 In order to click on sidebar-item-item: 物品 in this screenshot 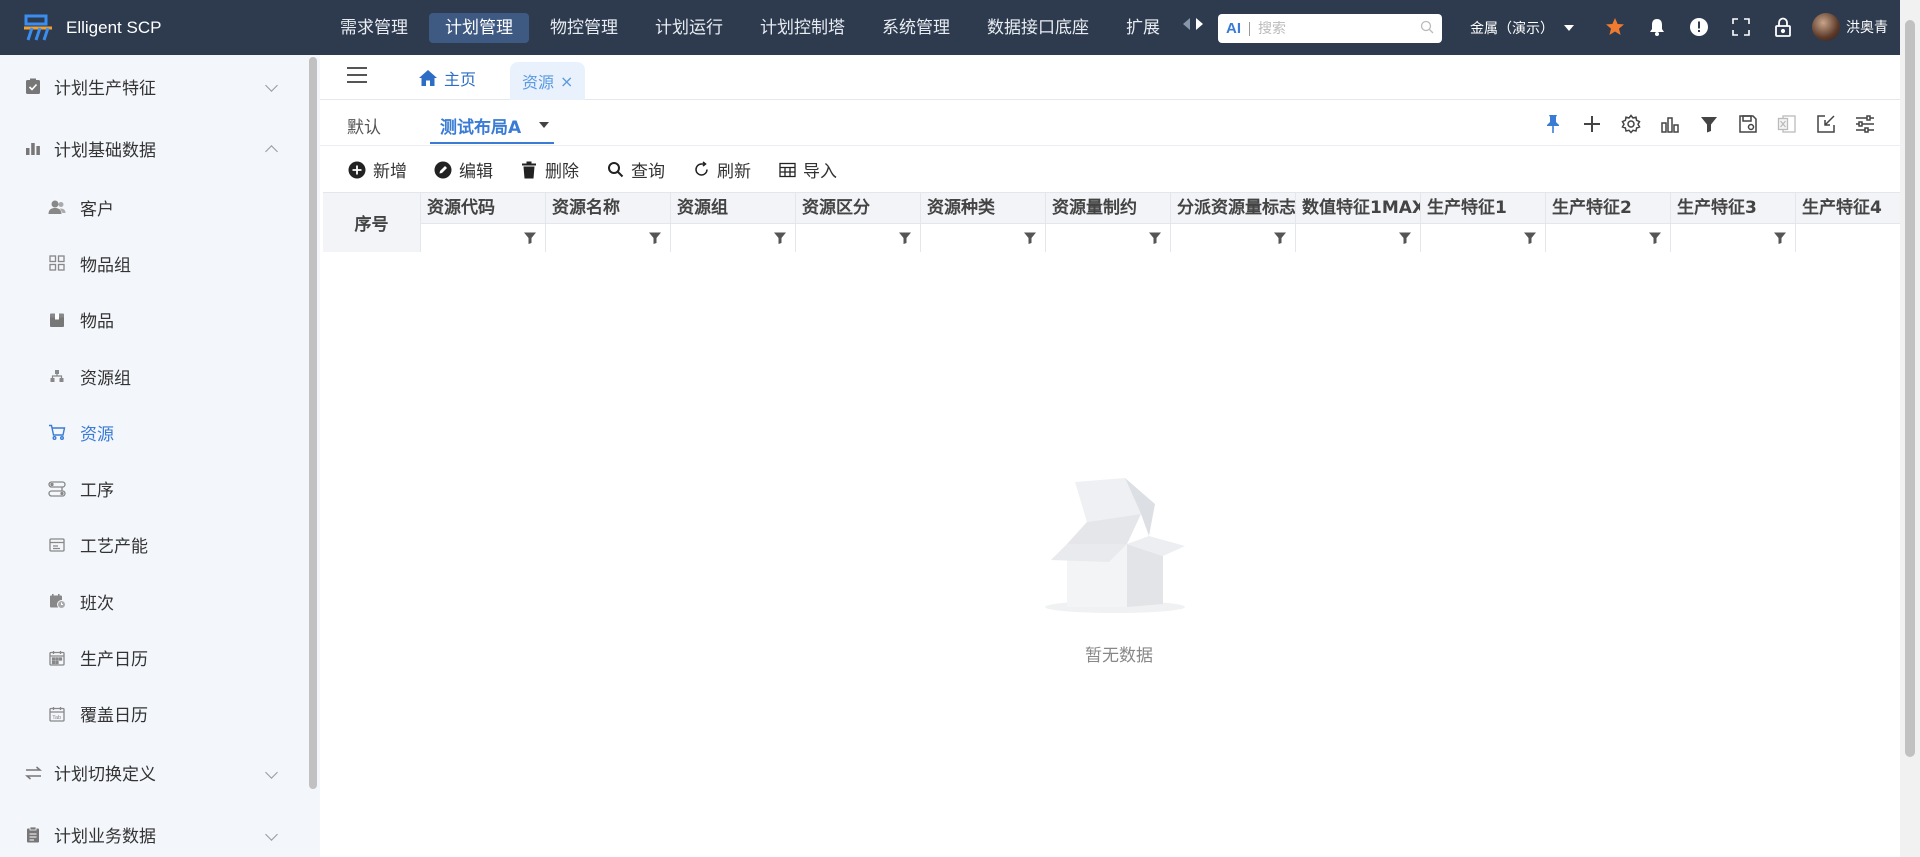, I will do `click(153, 320)`.